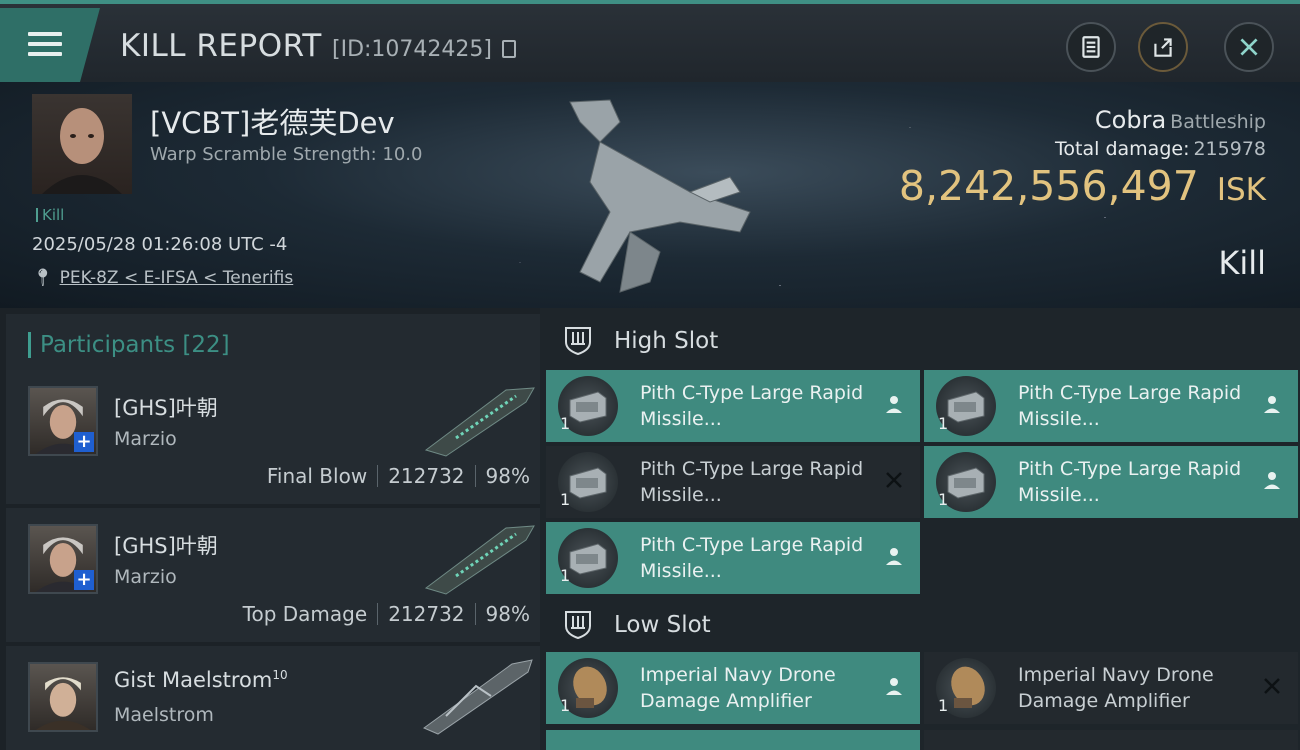 Image resolution: width=1300 pixels, height=750 pixels. Describe the element at coordinates (578, 341) in the screenshot. I see `high-slot-icon` at that location.